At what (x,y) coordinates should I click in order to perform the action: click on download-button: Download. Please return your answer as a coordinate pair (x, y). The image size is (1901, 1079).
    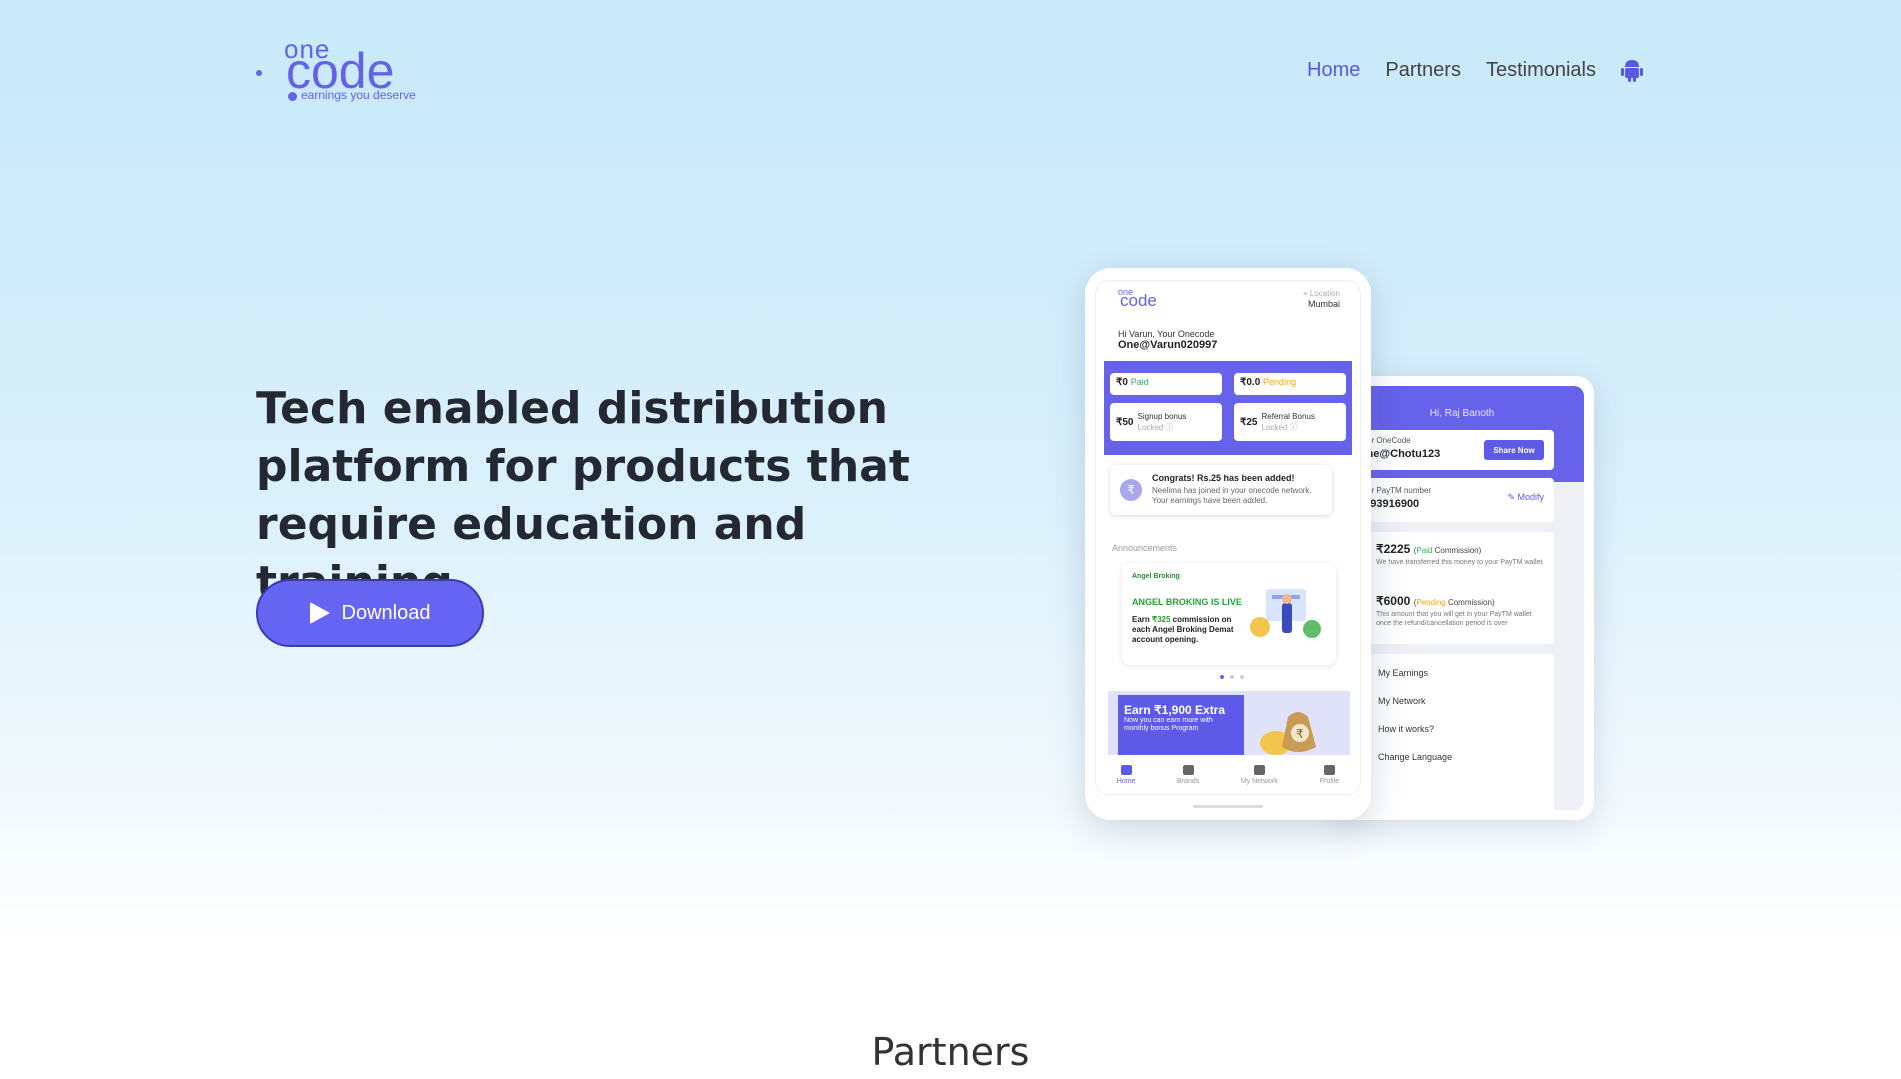
    Looking at the image, I should click on (370, 613).